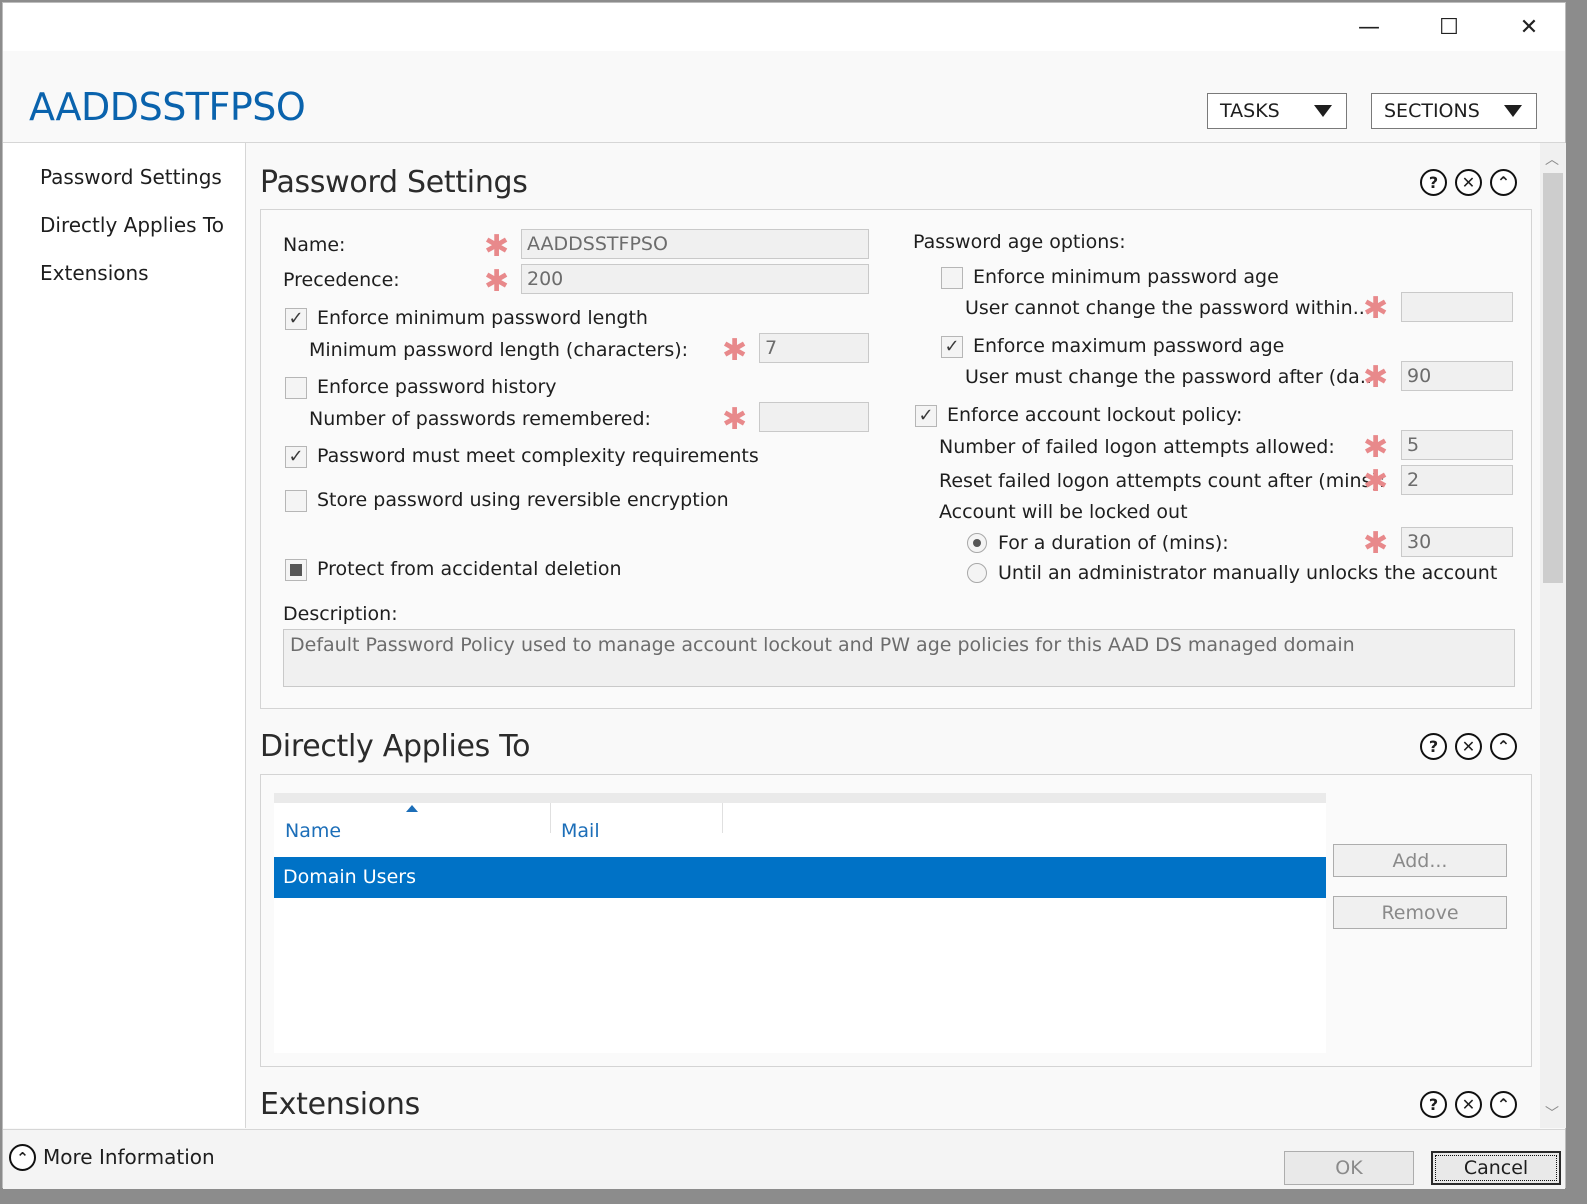 The height and width of the screenshot is (1204, 1587). What do you see at coordinates (296, 457) in the screenshot?
I see `complexity-checkbox: ✓` at bounding box center [296, 457].